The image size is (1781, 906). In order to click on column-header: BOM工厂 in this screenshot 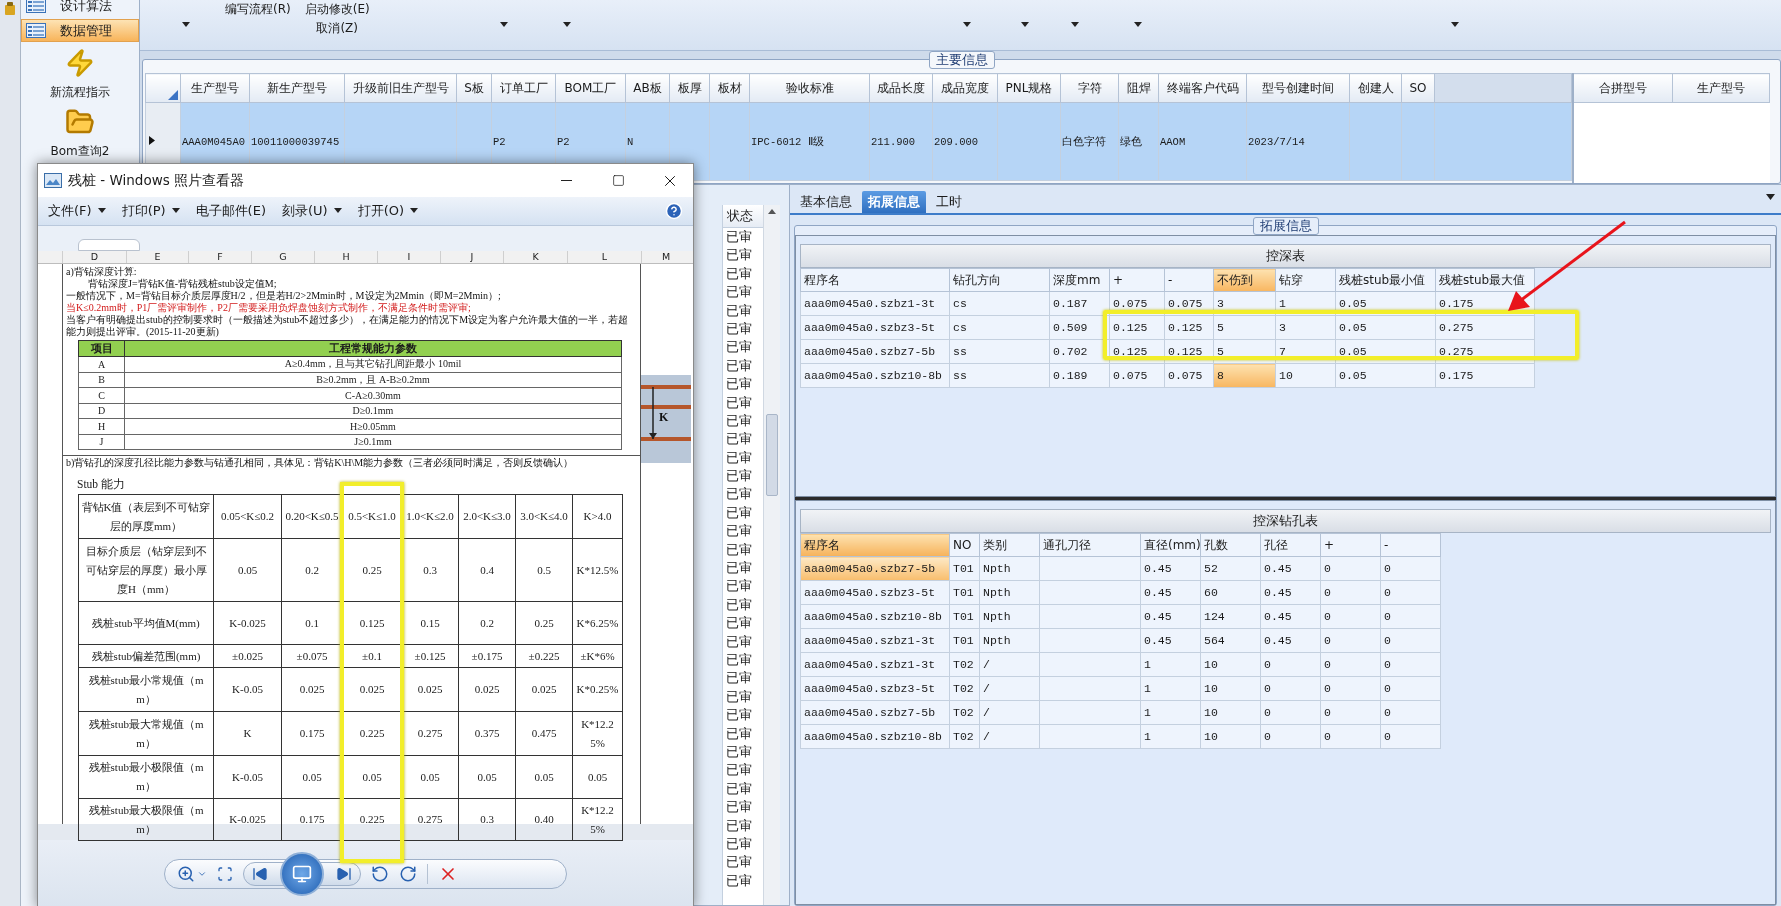, I will do `click(590, 88)`.